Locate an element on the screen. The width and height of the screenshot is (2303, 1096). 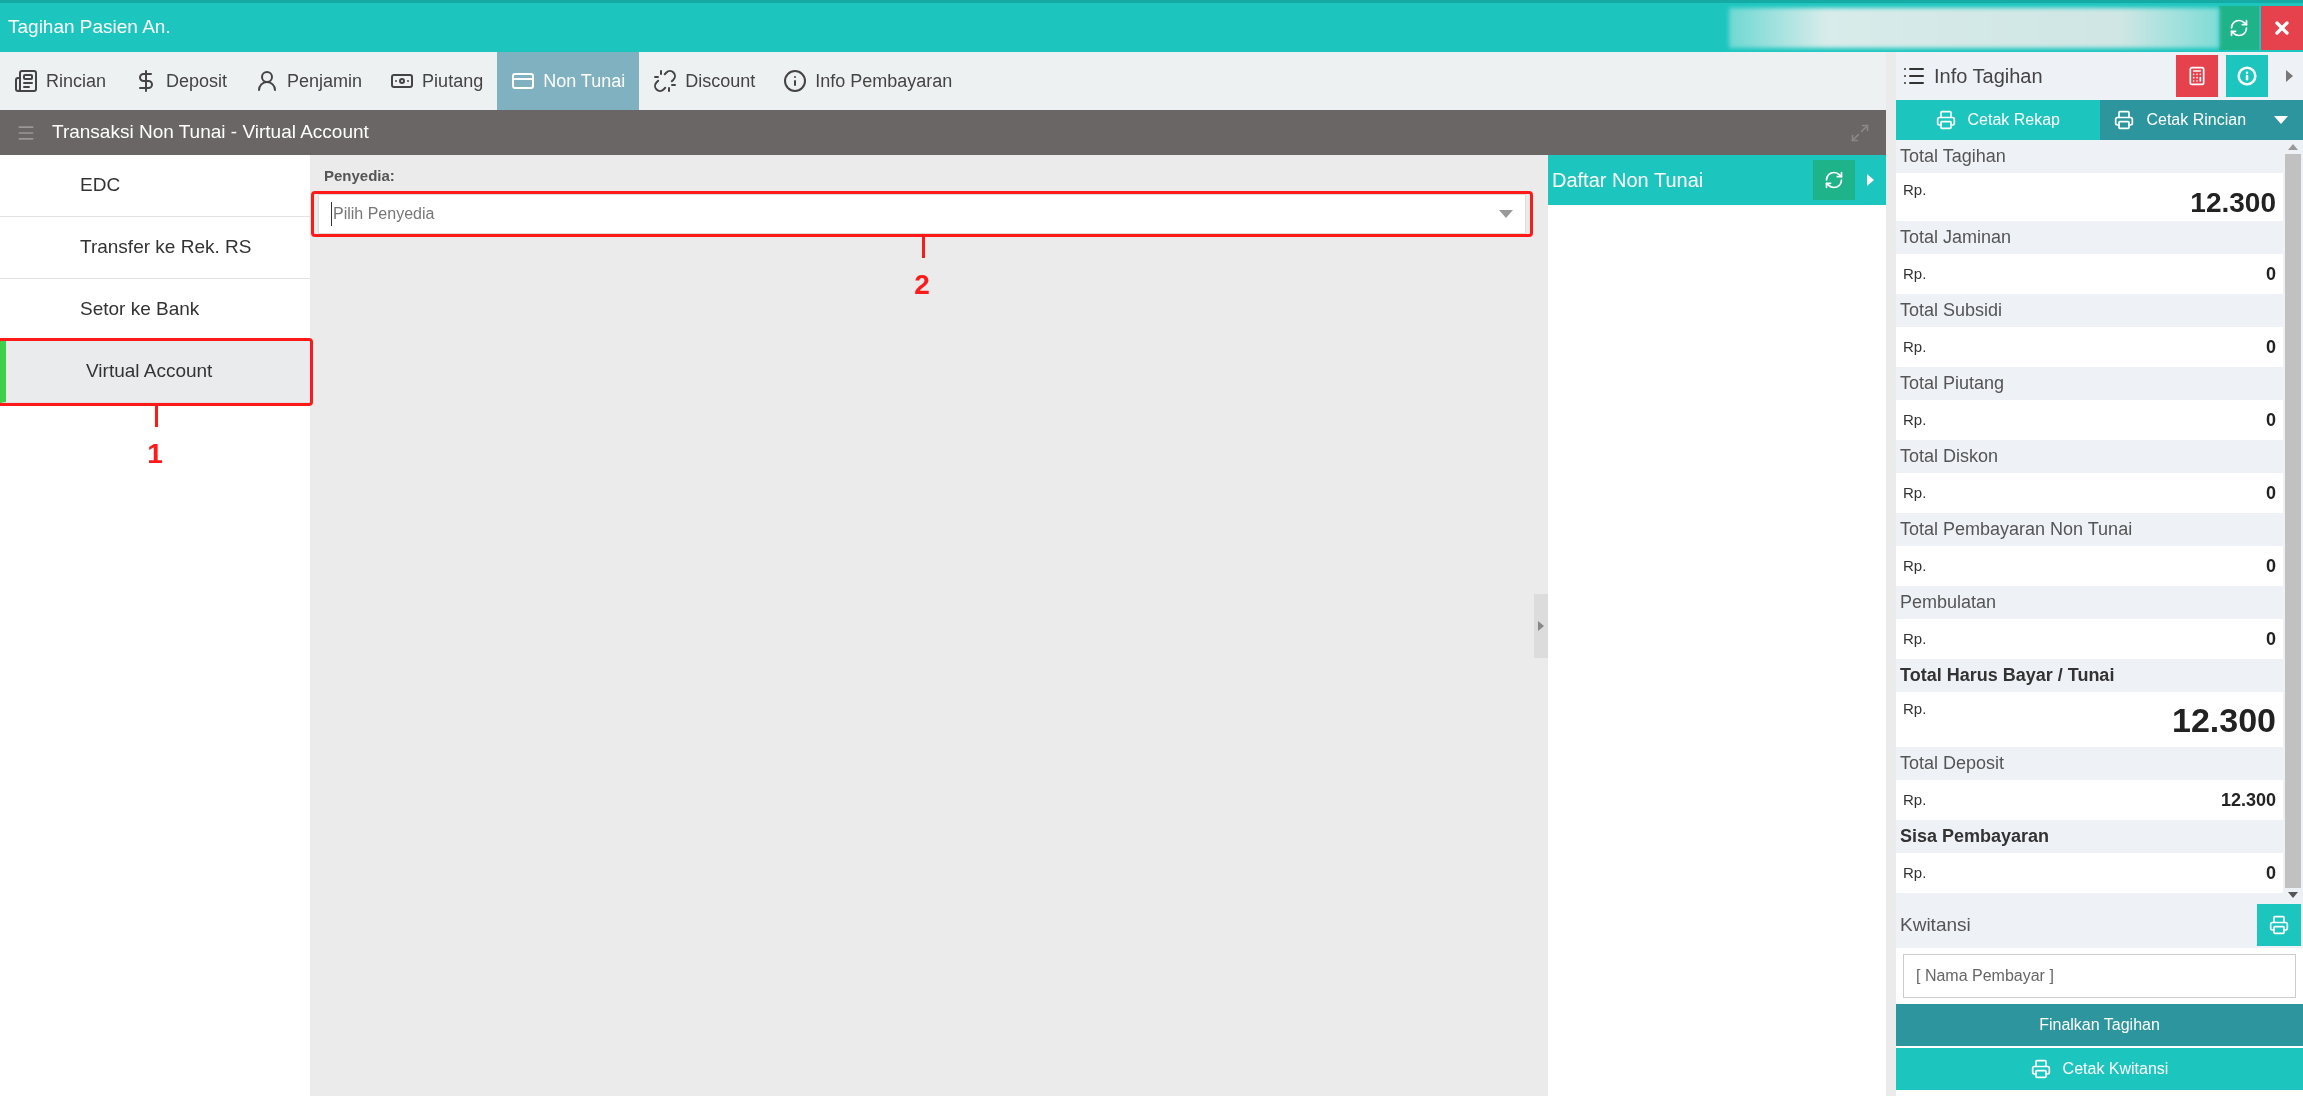
info-button is located at coordinates (2247, 76).